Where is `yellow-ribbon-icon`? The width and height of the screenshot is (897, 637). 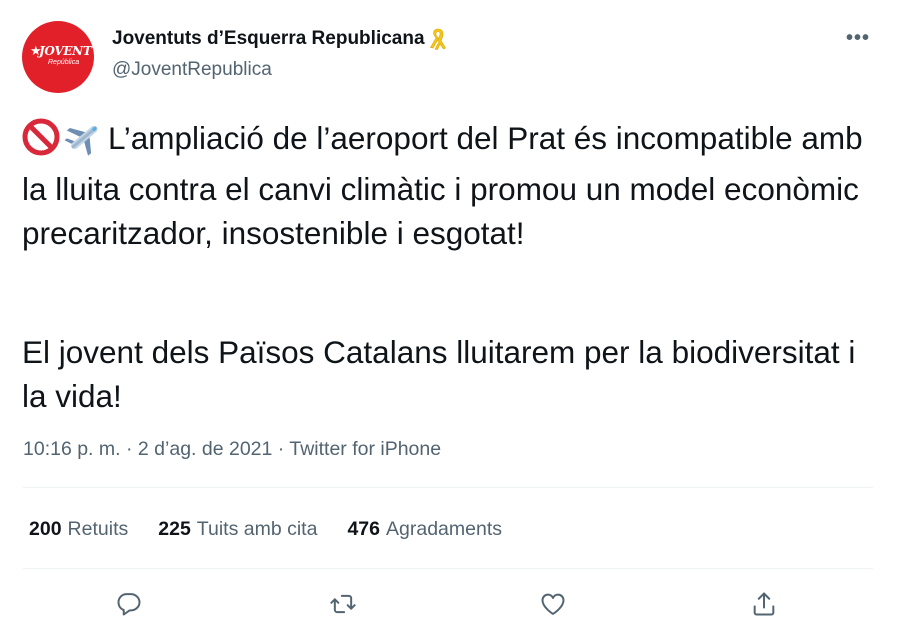 yellow-ribbon-icon is located at coordinates (437, 39).